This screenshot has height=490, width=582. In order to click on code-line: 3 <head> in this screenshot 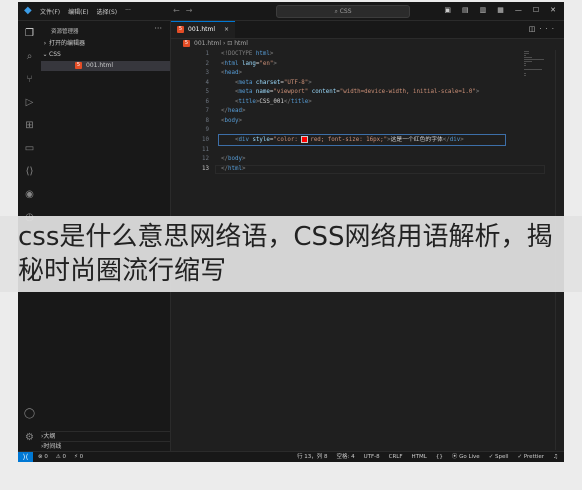, I will do `click(367, 74)`.